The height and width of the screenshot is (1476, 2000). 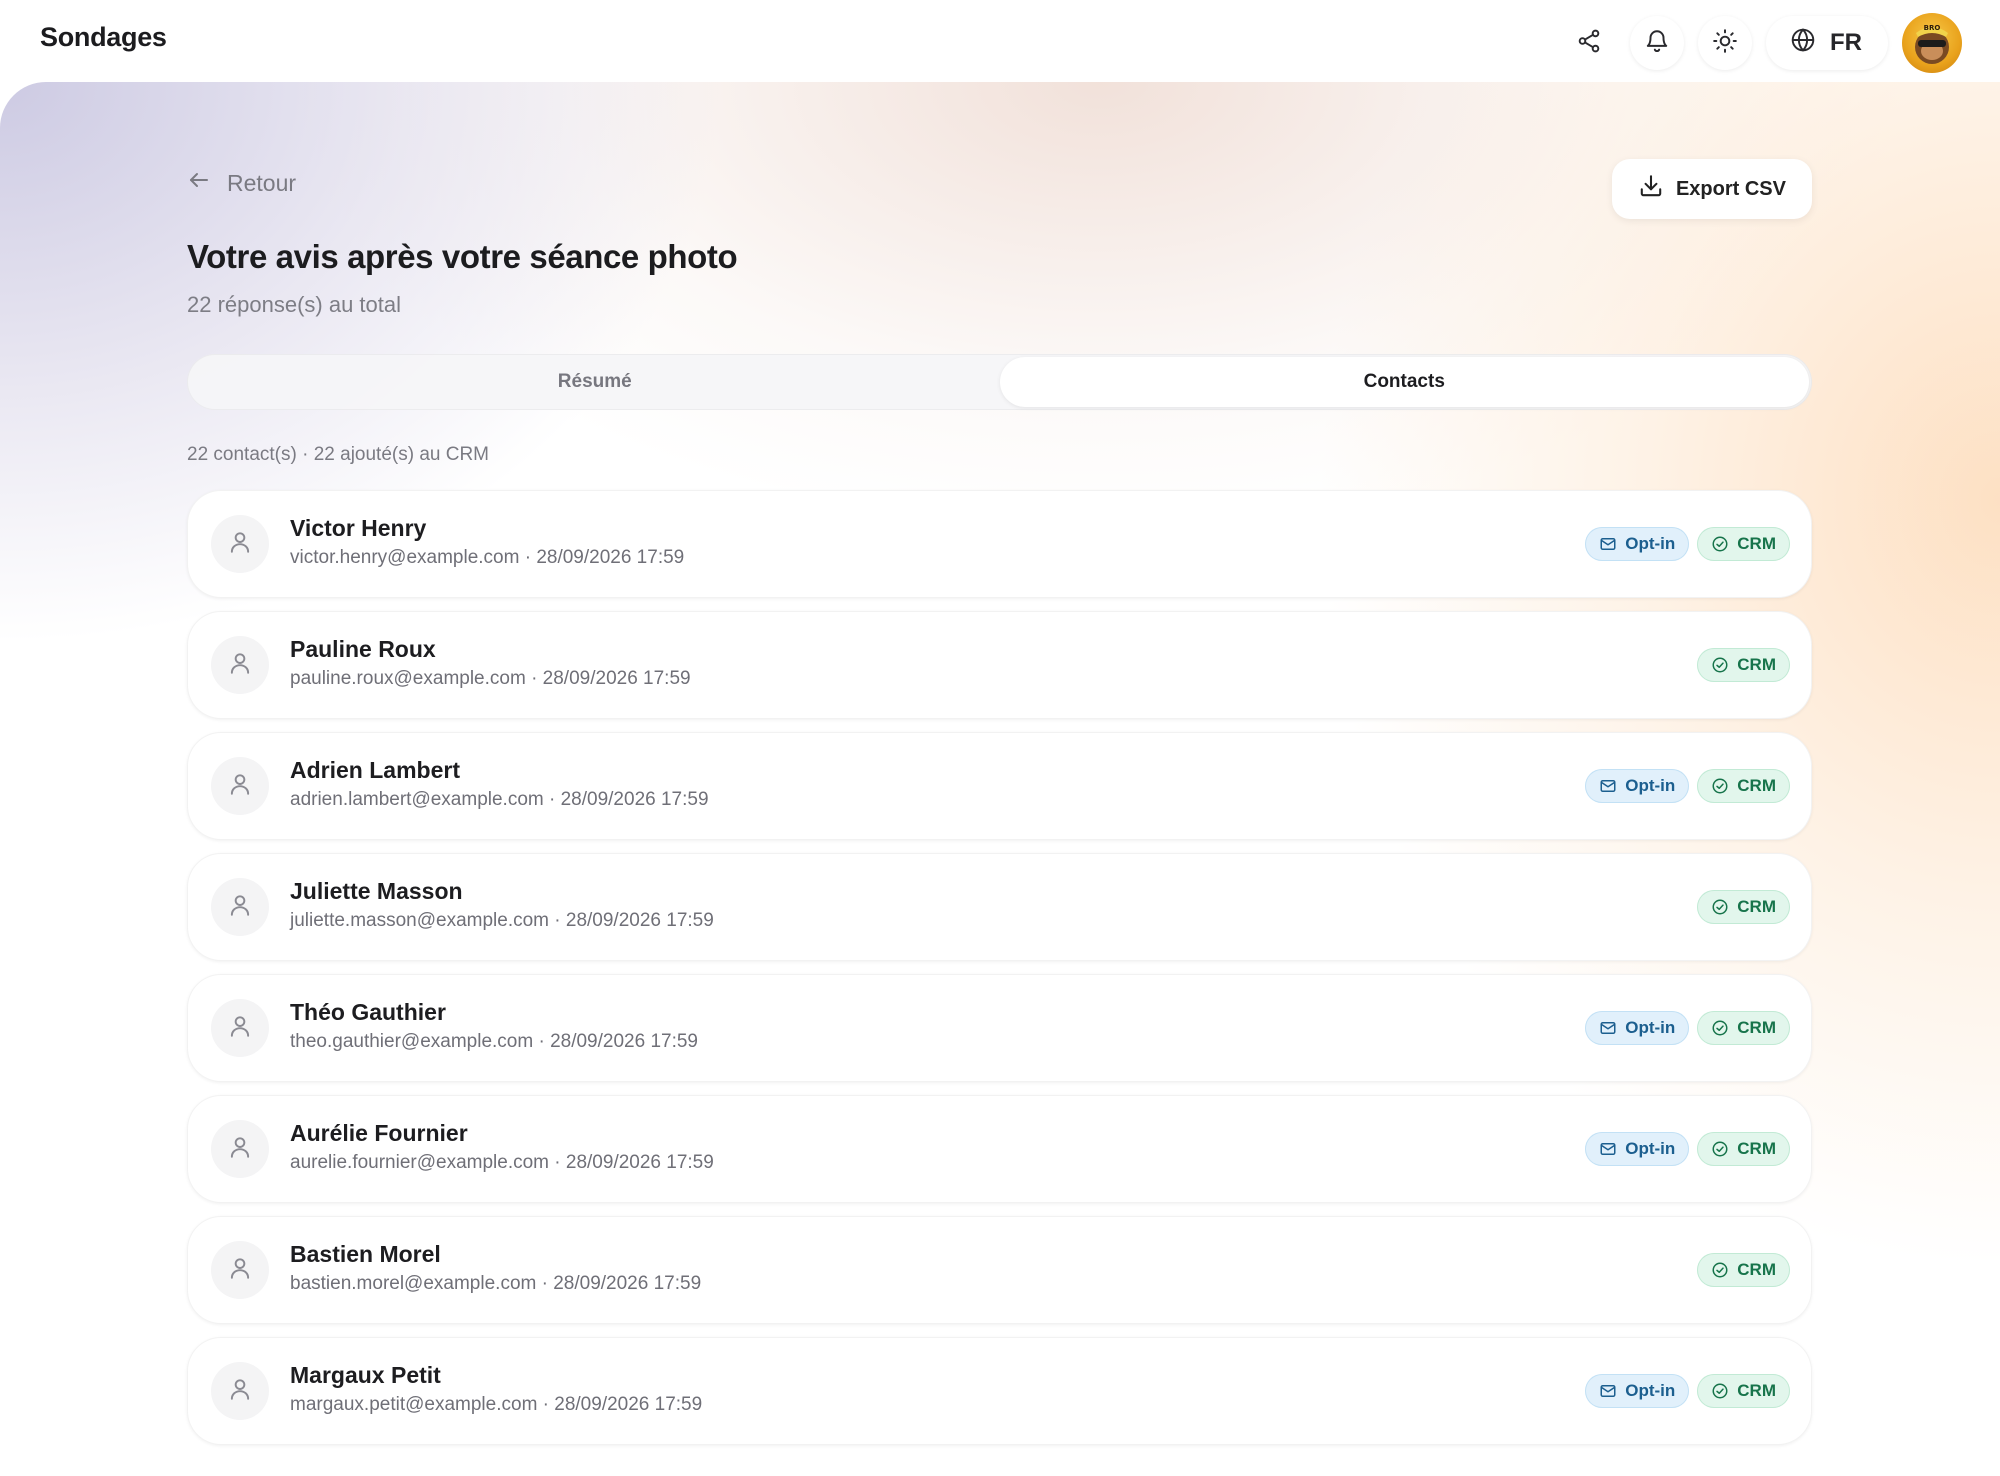 What do you see at coordinates (365, 1375) in the screenshot?
I see `contact-name: Margaux Petit` at bounding box center [365, 1375].